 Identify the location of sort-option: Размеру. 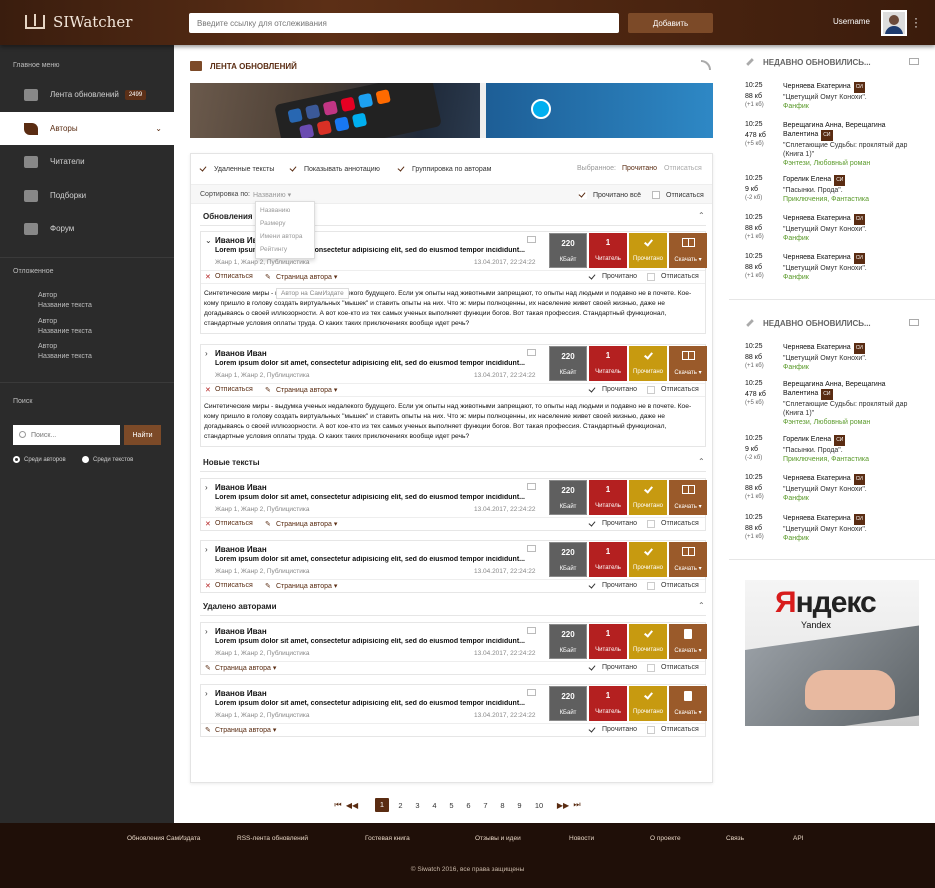
(285, 223).